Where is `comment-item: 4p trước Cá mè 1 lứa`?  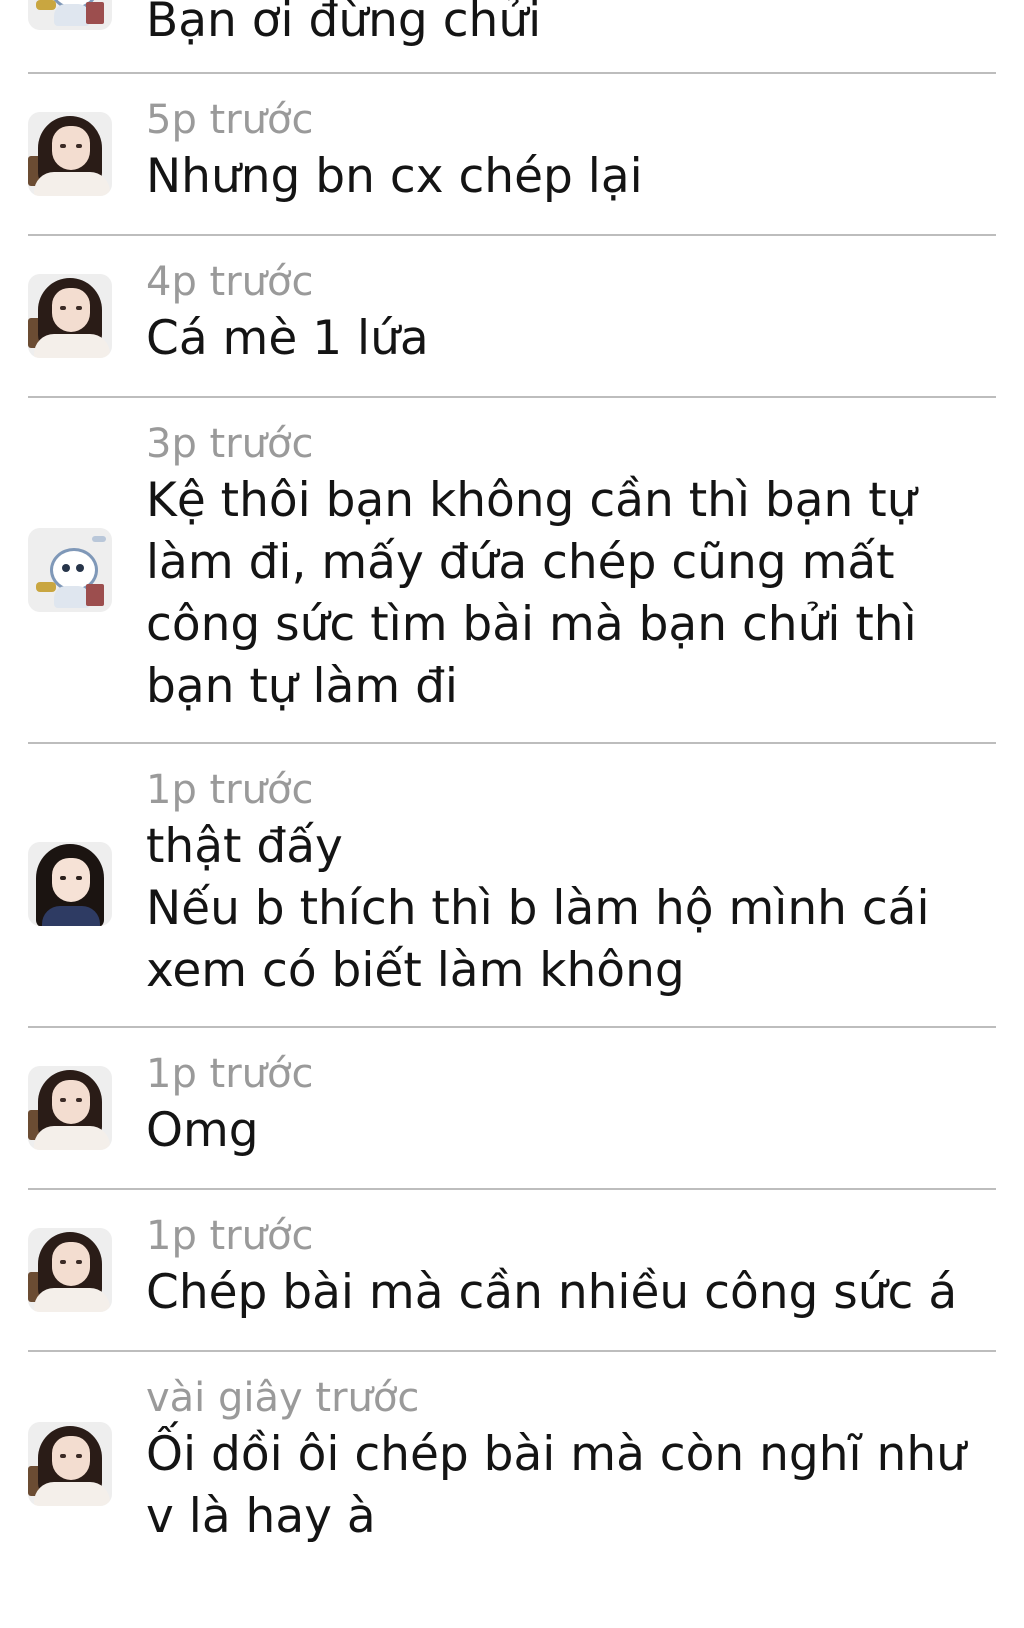
comment-item: 4p trước Cá mè 1 lứa is located at coordinates (512, 317).